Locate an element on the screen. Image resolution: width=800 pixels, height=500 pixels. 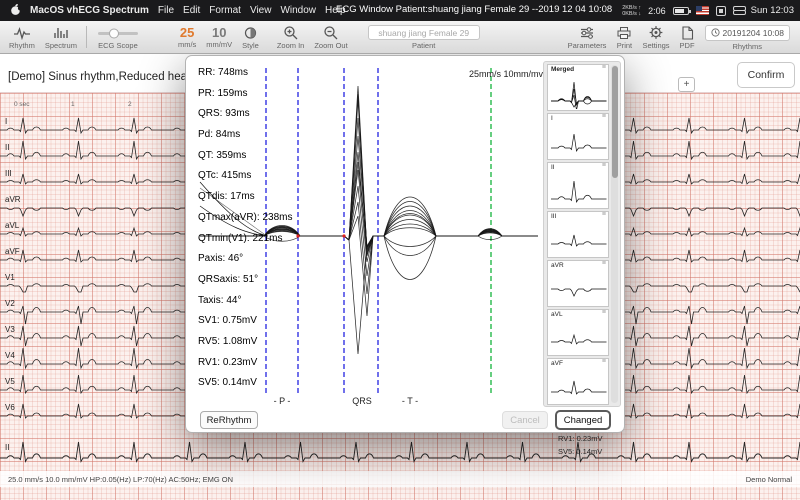
network-speed-indicator: 2KB/s ↑ 0KB/s ↓ is located at coordinates (631, 11).